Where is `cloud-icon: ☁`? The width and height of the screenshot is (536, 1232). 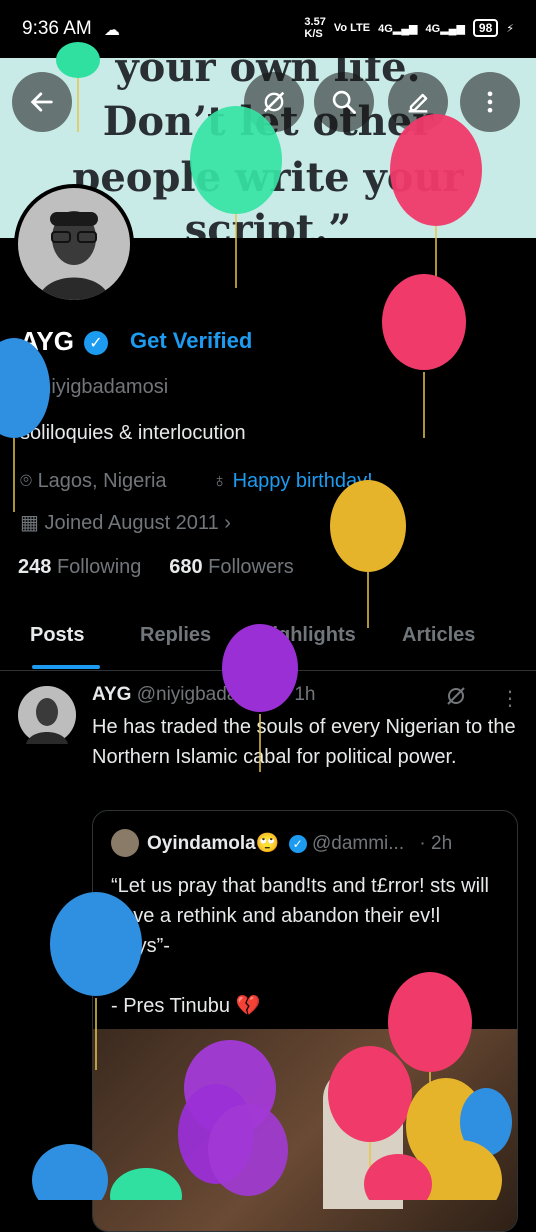 cloud-icon: ☁ is located at coordinates (112, 30).